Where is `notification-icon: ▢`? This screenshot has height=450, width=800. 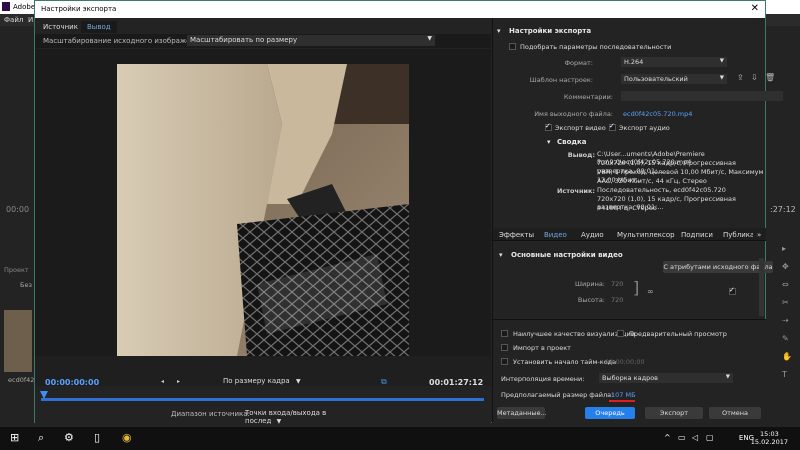
notification-icon: ▢ is located at coordinates (710, 437).